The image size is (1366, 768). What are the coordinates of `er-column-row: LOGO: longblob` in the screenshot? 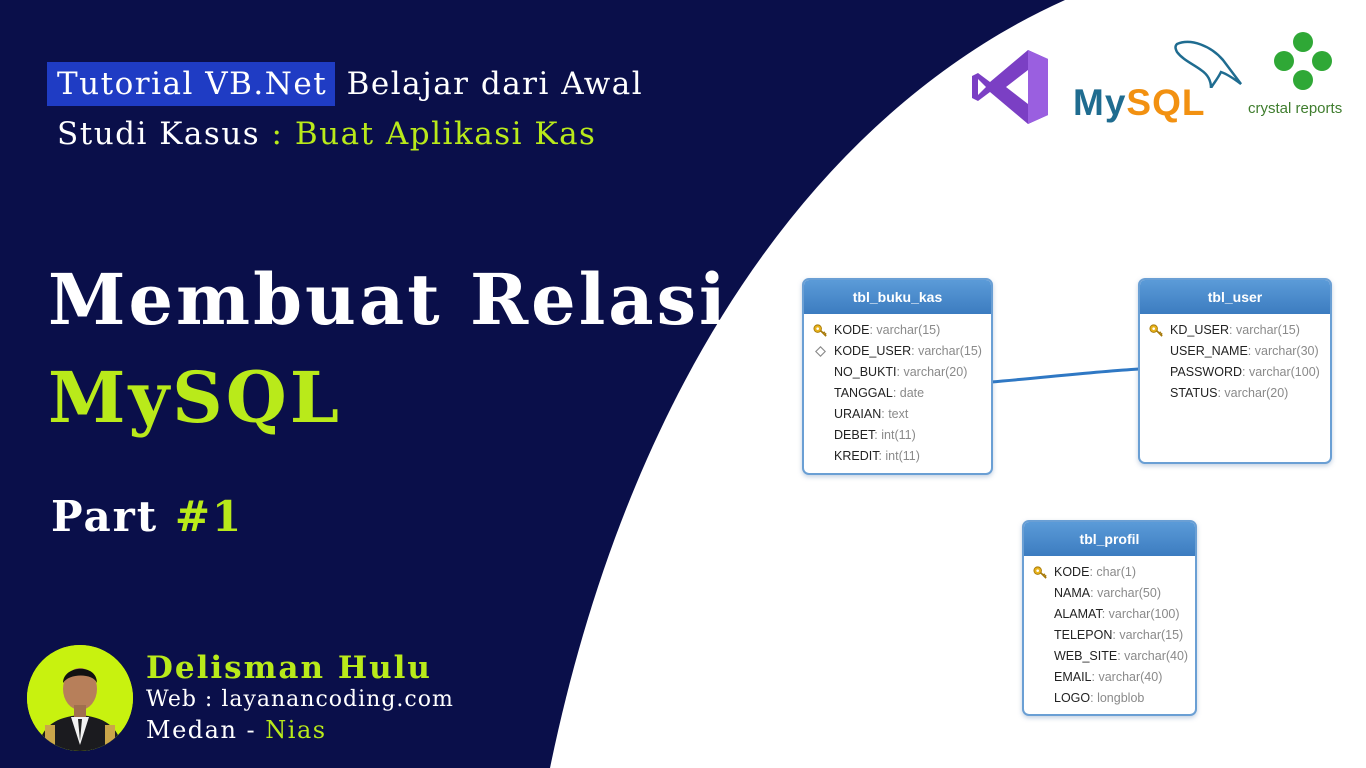 It's located at (1109, 698).